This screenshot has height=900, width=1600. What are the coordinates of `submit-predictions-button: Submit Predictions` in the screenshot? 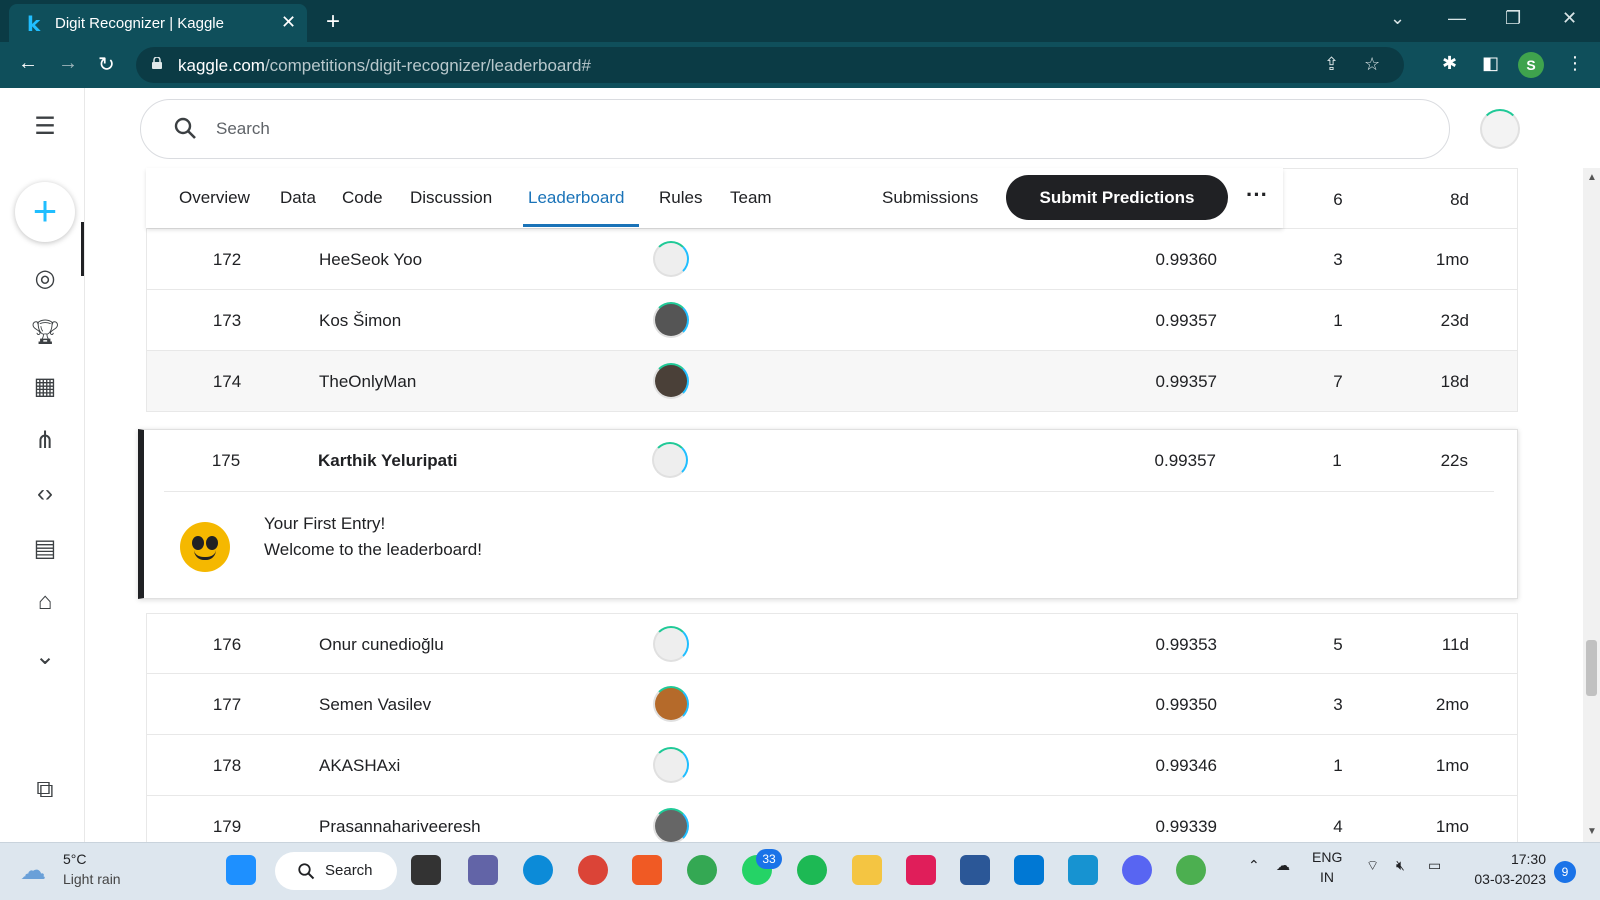 It's located at (1117, 197).